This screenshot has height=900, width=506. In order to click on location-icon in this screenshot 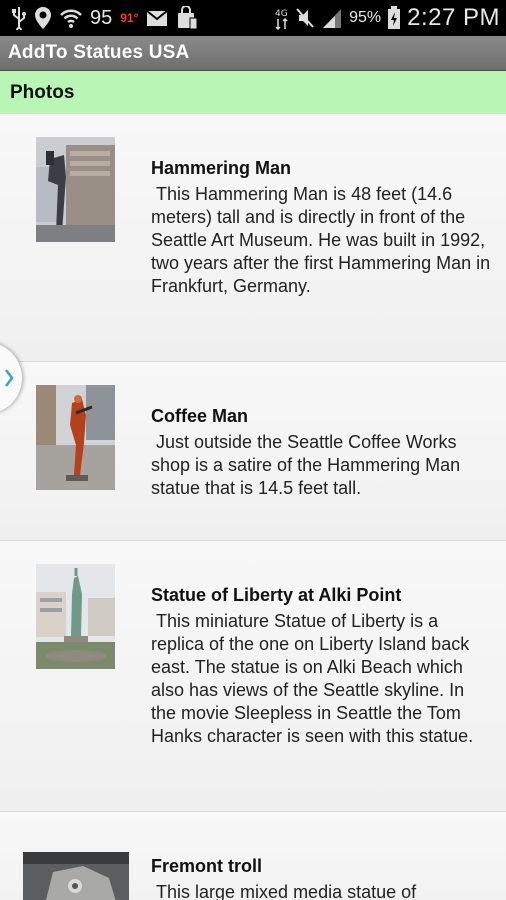, I will do `click(43, 18)`.